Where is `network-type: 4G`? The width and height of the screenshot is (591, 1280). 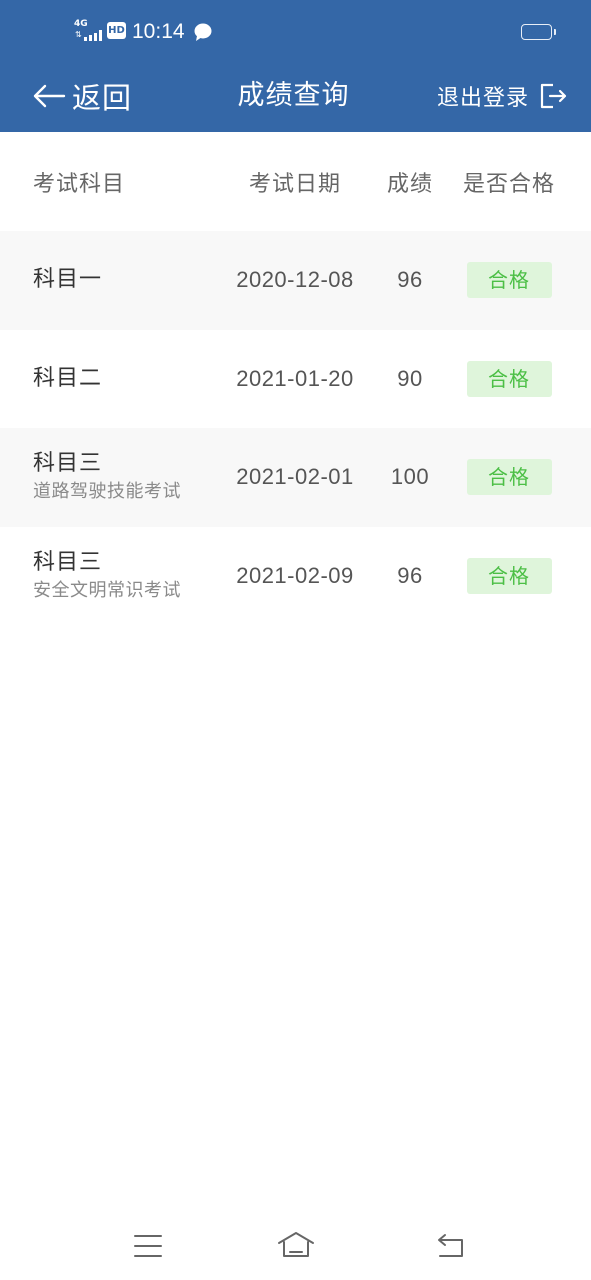 network-type: 4G is located at coordinates (81, 24).